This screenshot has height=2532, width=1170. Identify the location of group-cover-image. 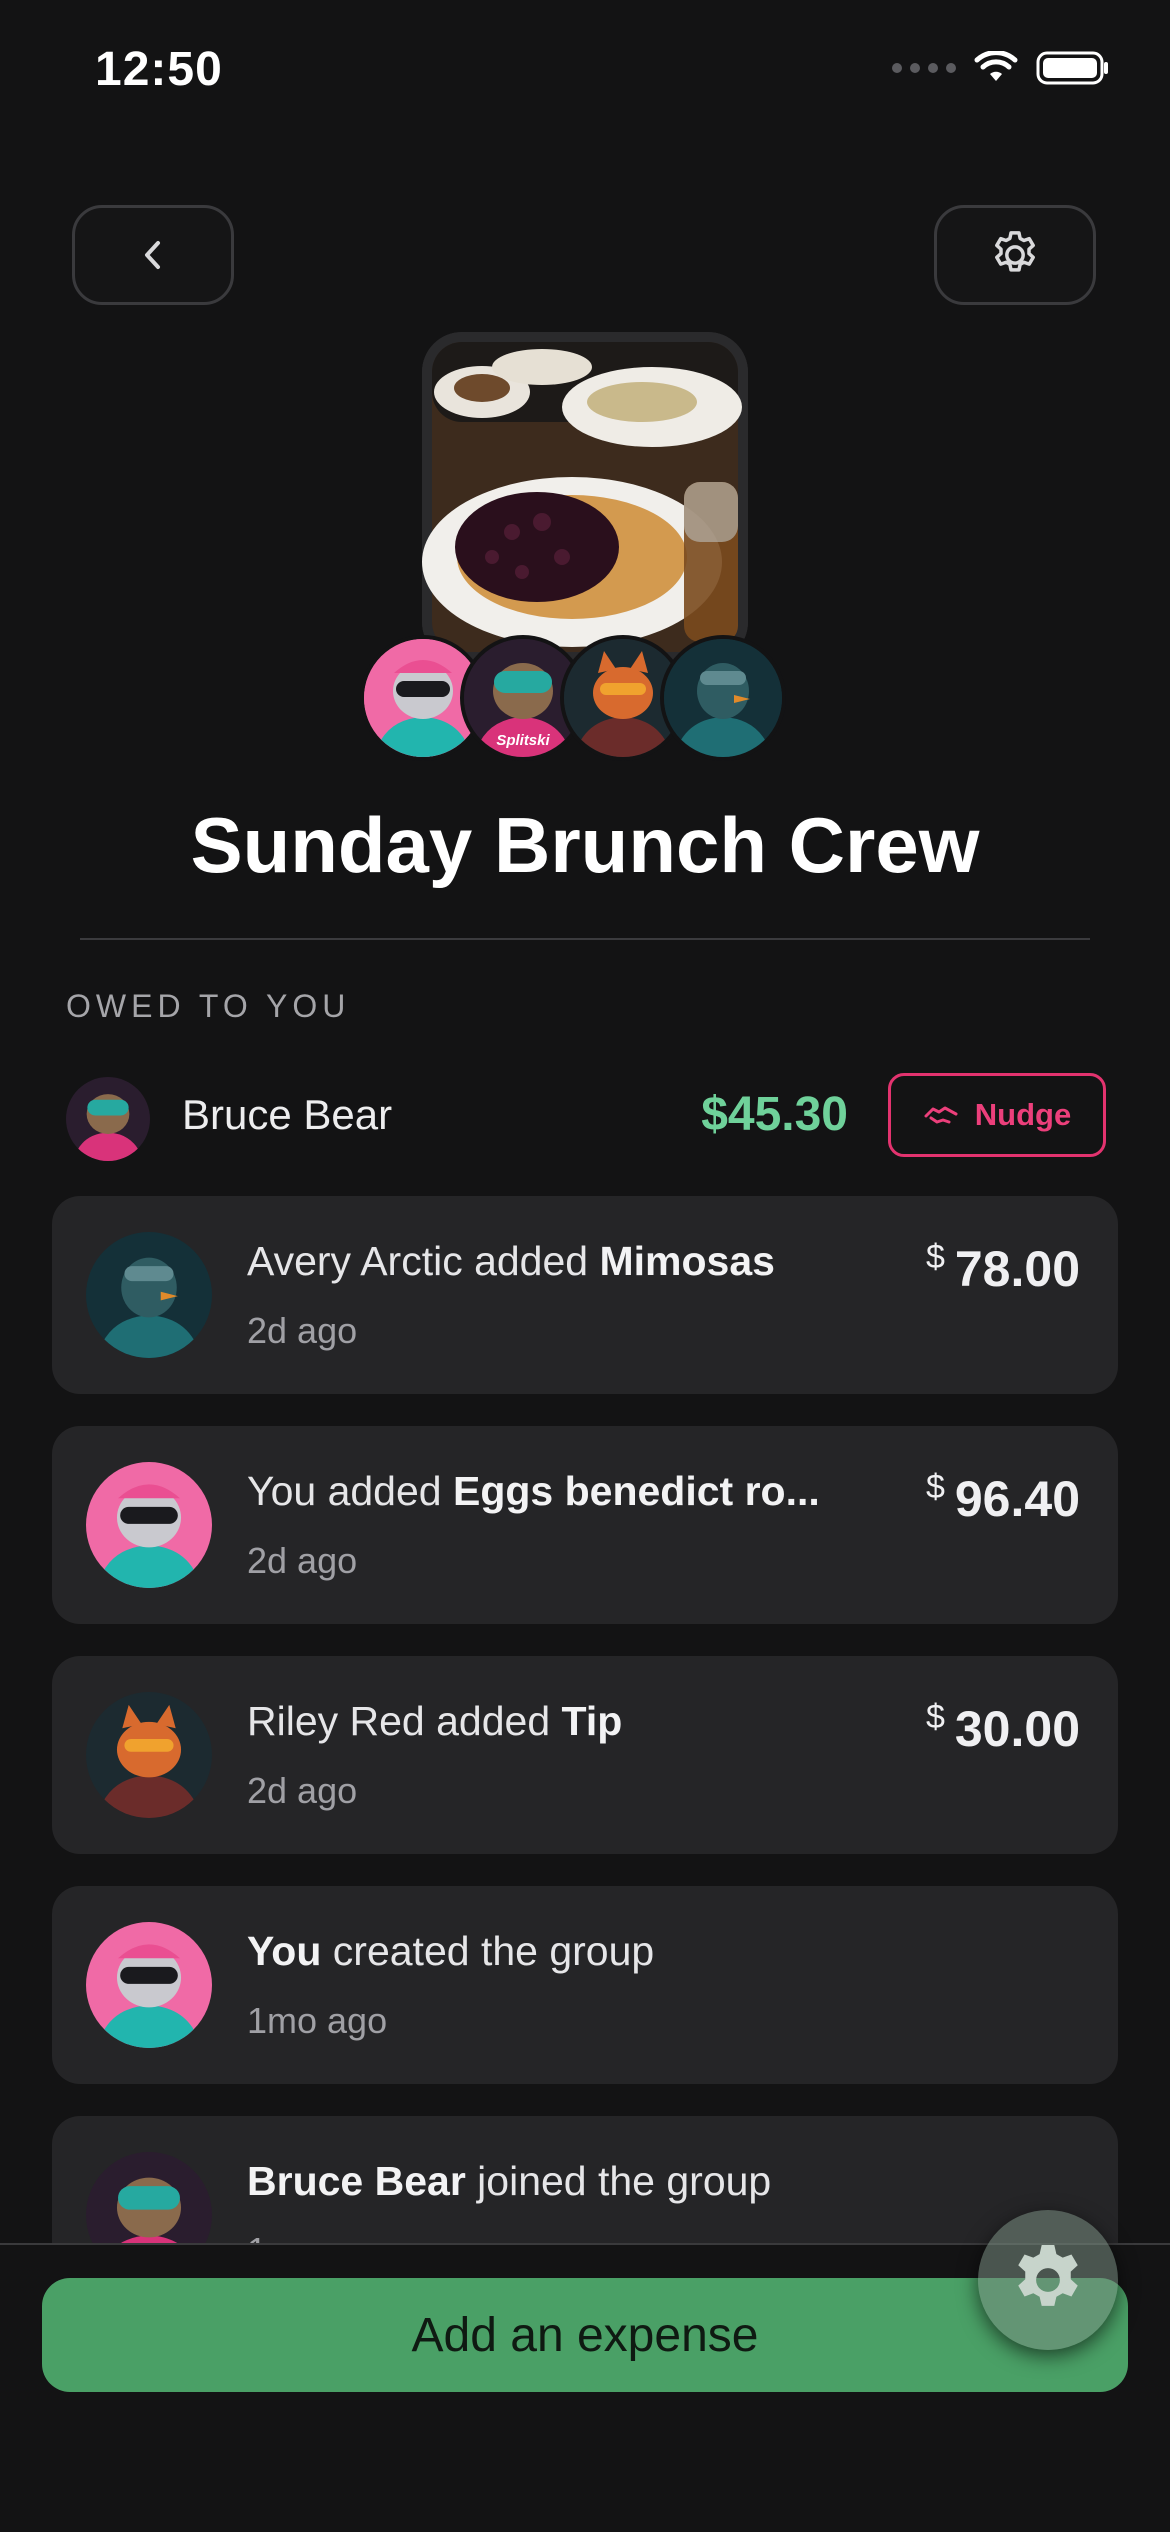
(585, 497).